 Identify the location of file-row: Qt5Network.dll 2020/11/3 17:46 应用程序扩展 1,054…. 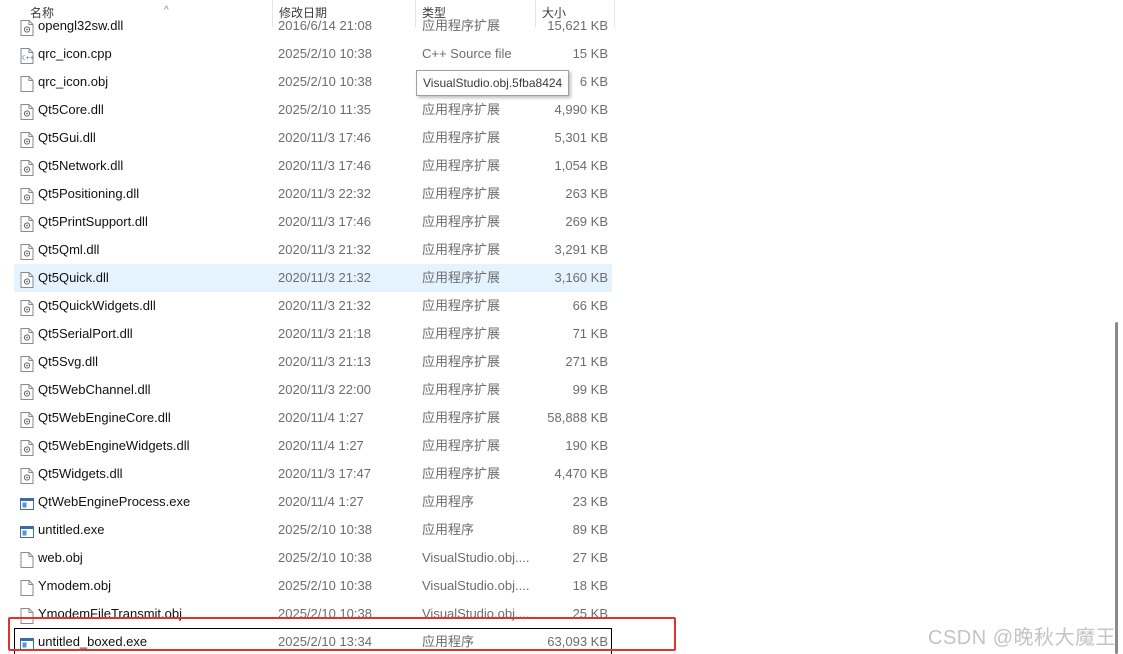
(313, 166).